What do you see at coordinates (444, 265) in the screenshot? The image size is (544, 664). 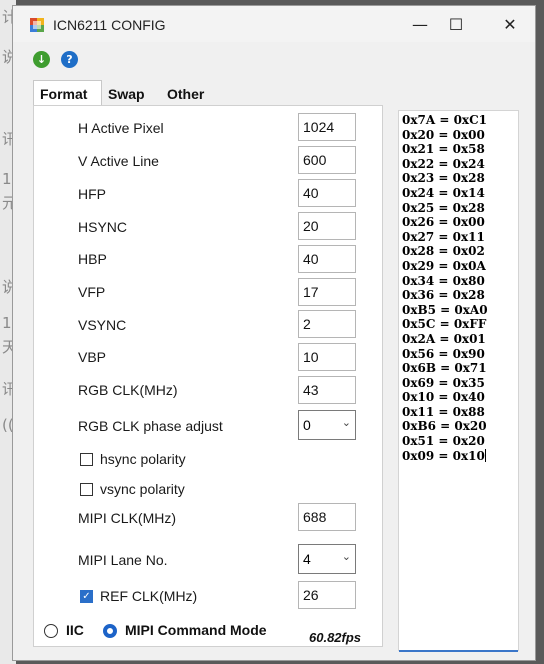 I see `register-line: 0x29 = 0x0A` at bounding box center [444, 265].